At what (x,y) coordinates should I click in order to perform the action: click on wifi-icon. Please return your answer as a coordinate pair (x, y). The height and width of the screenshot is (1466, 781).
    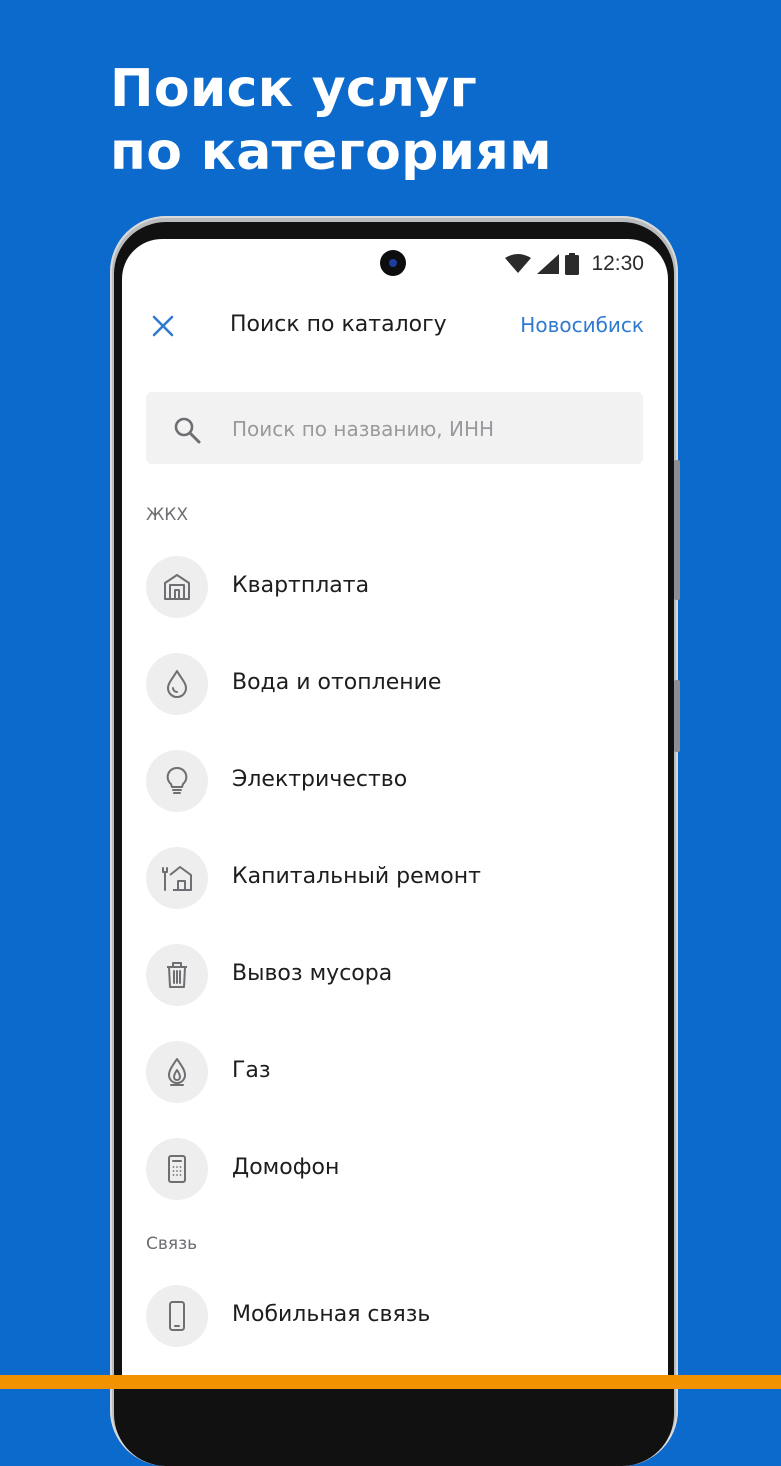
    Looking at the image, I should click on (518, 263).